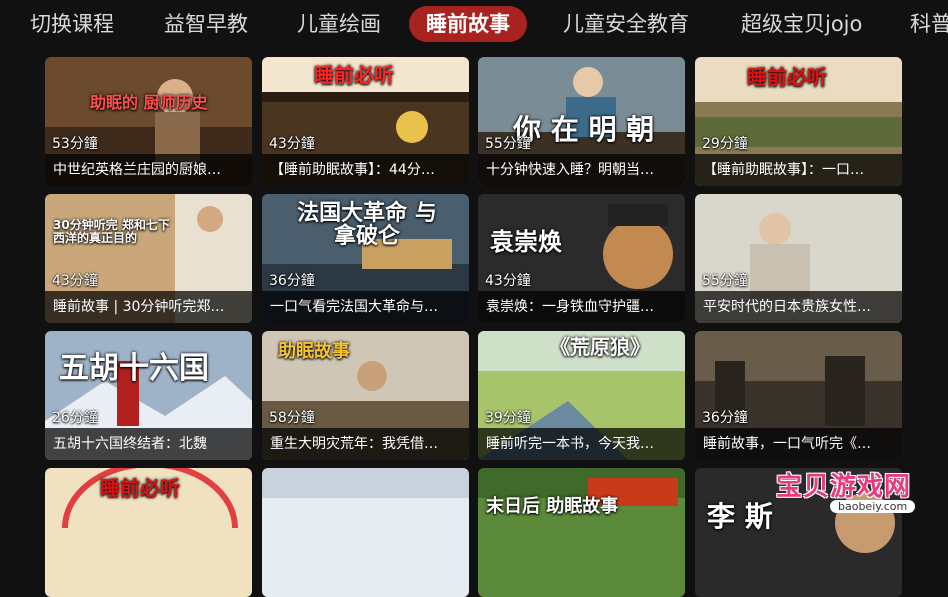 The image size is (948, 597). Describe the element at coordinates (844, 487) in the screenshot. I see `watermark-text: 宝贝游戏网` at that location.